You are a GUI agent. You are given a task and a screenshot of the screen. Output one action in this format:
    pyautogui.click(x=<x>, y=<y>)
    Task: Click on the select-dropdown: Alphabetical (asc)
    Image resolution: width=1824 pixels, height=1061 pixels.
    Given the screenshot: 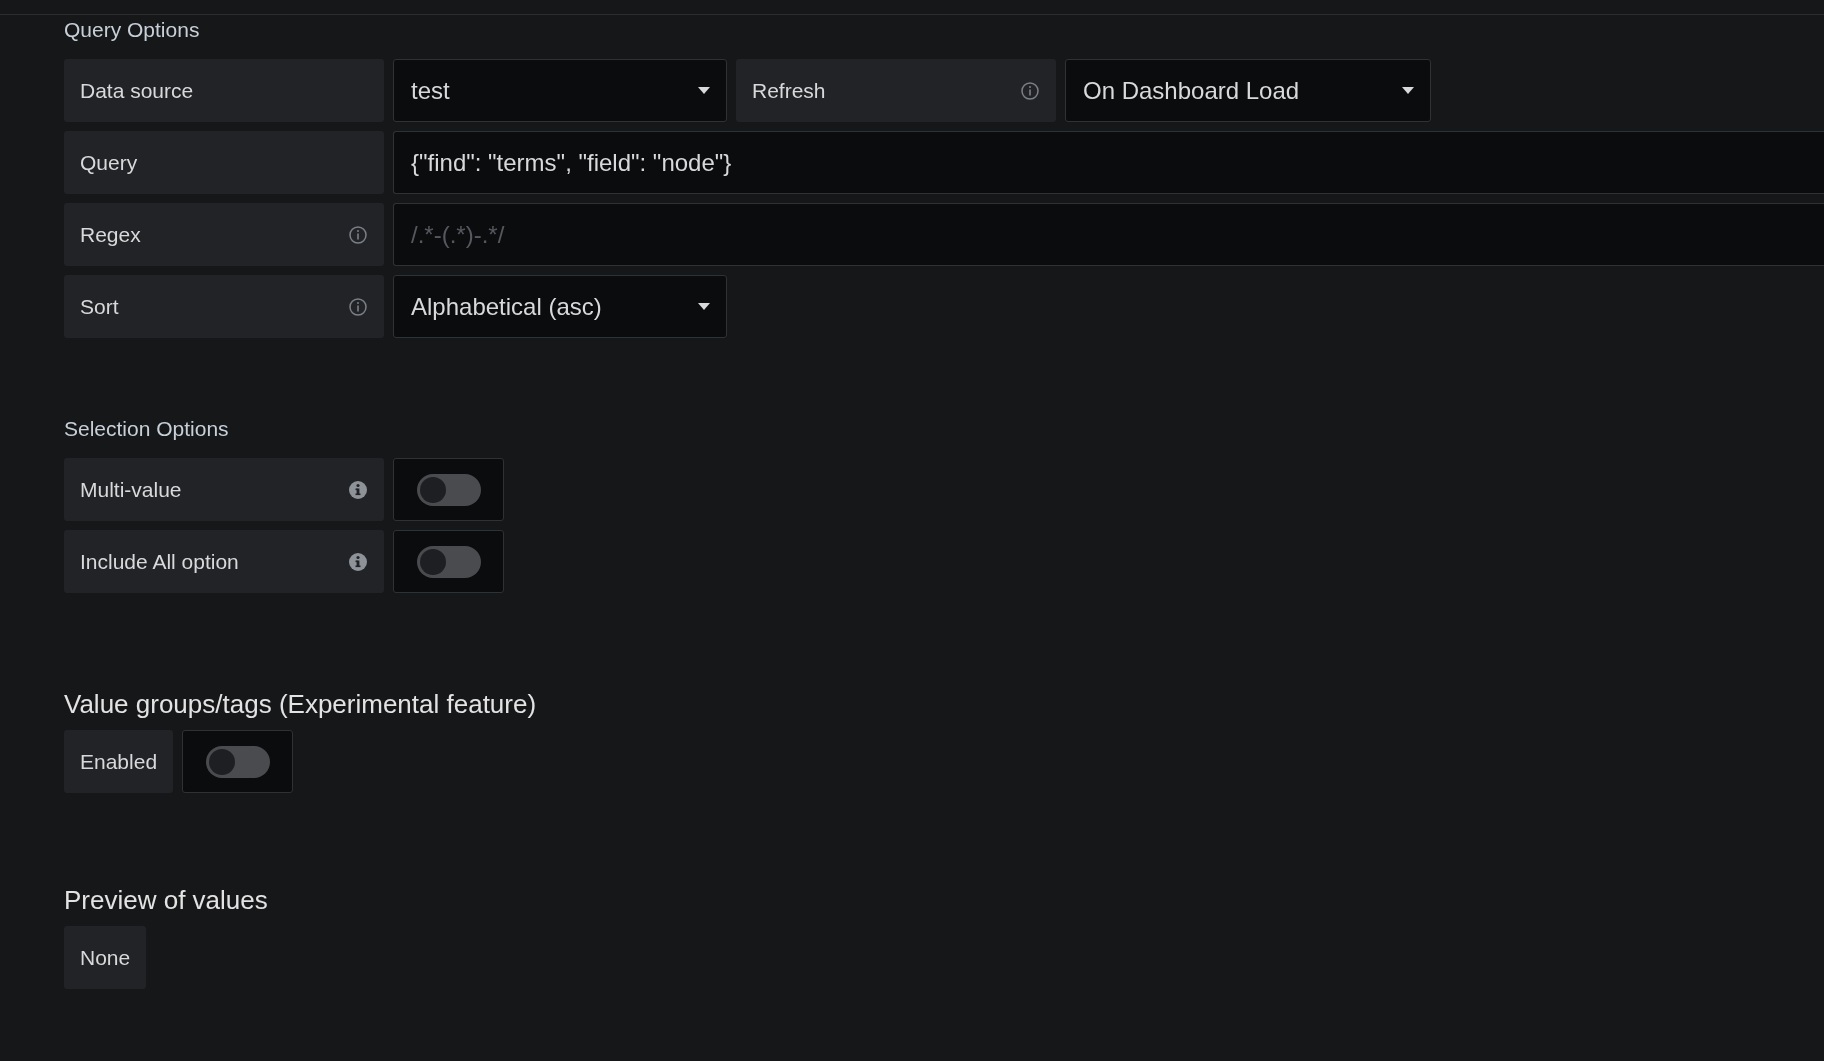 What is the action you would take?
    pyautogui.click(x=560, y=306)
    